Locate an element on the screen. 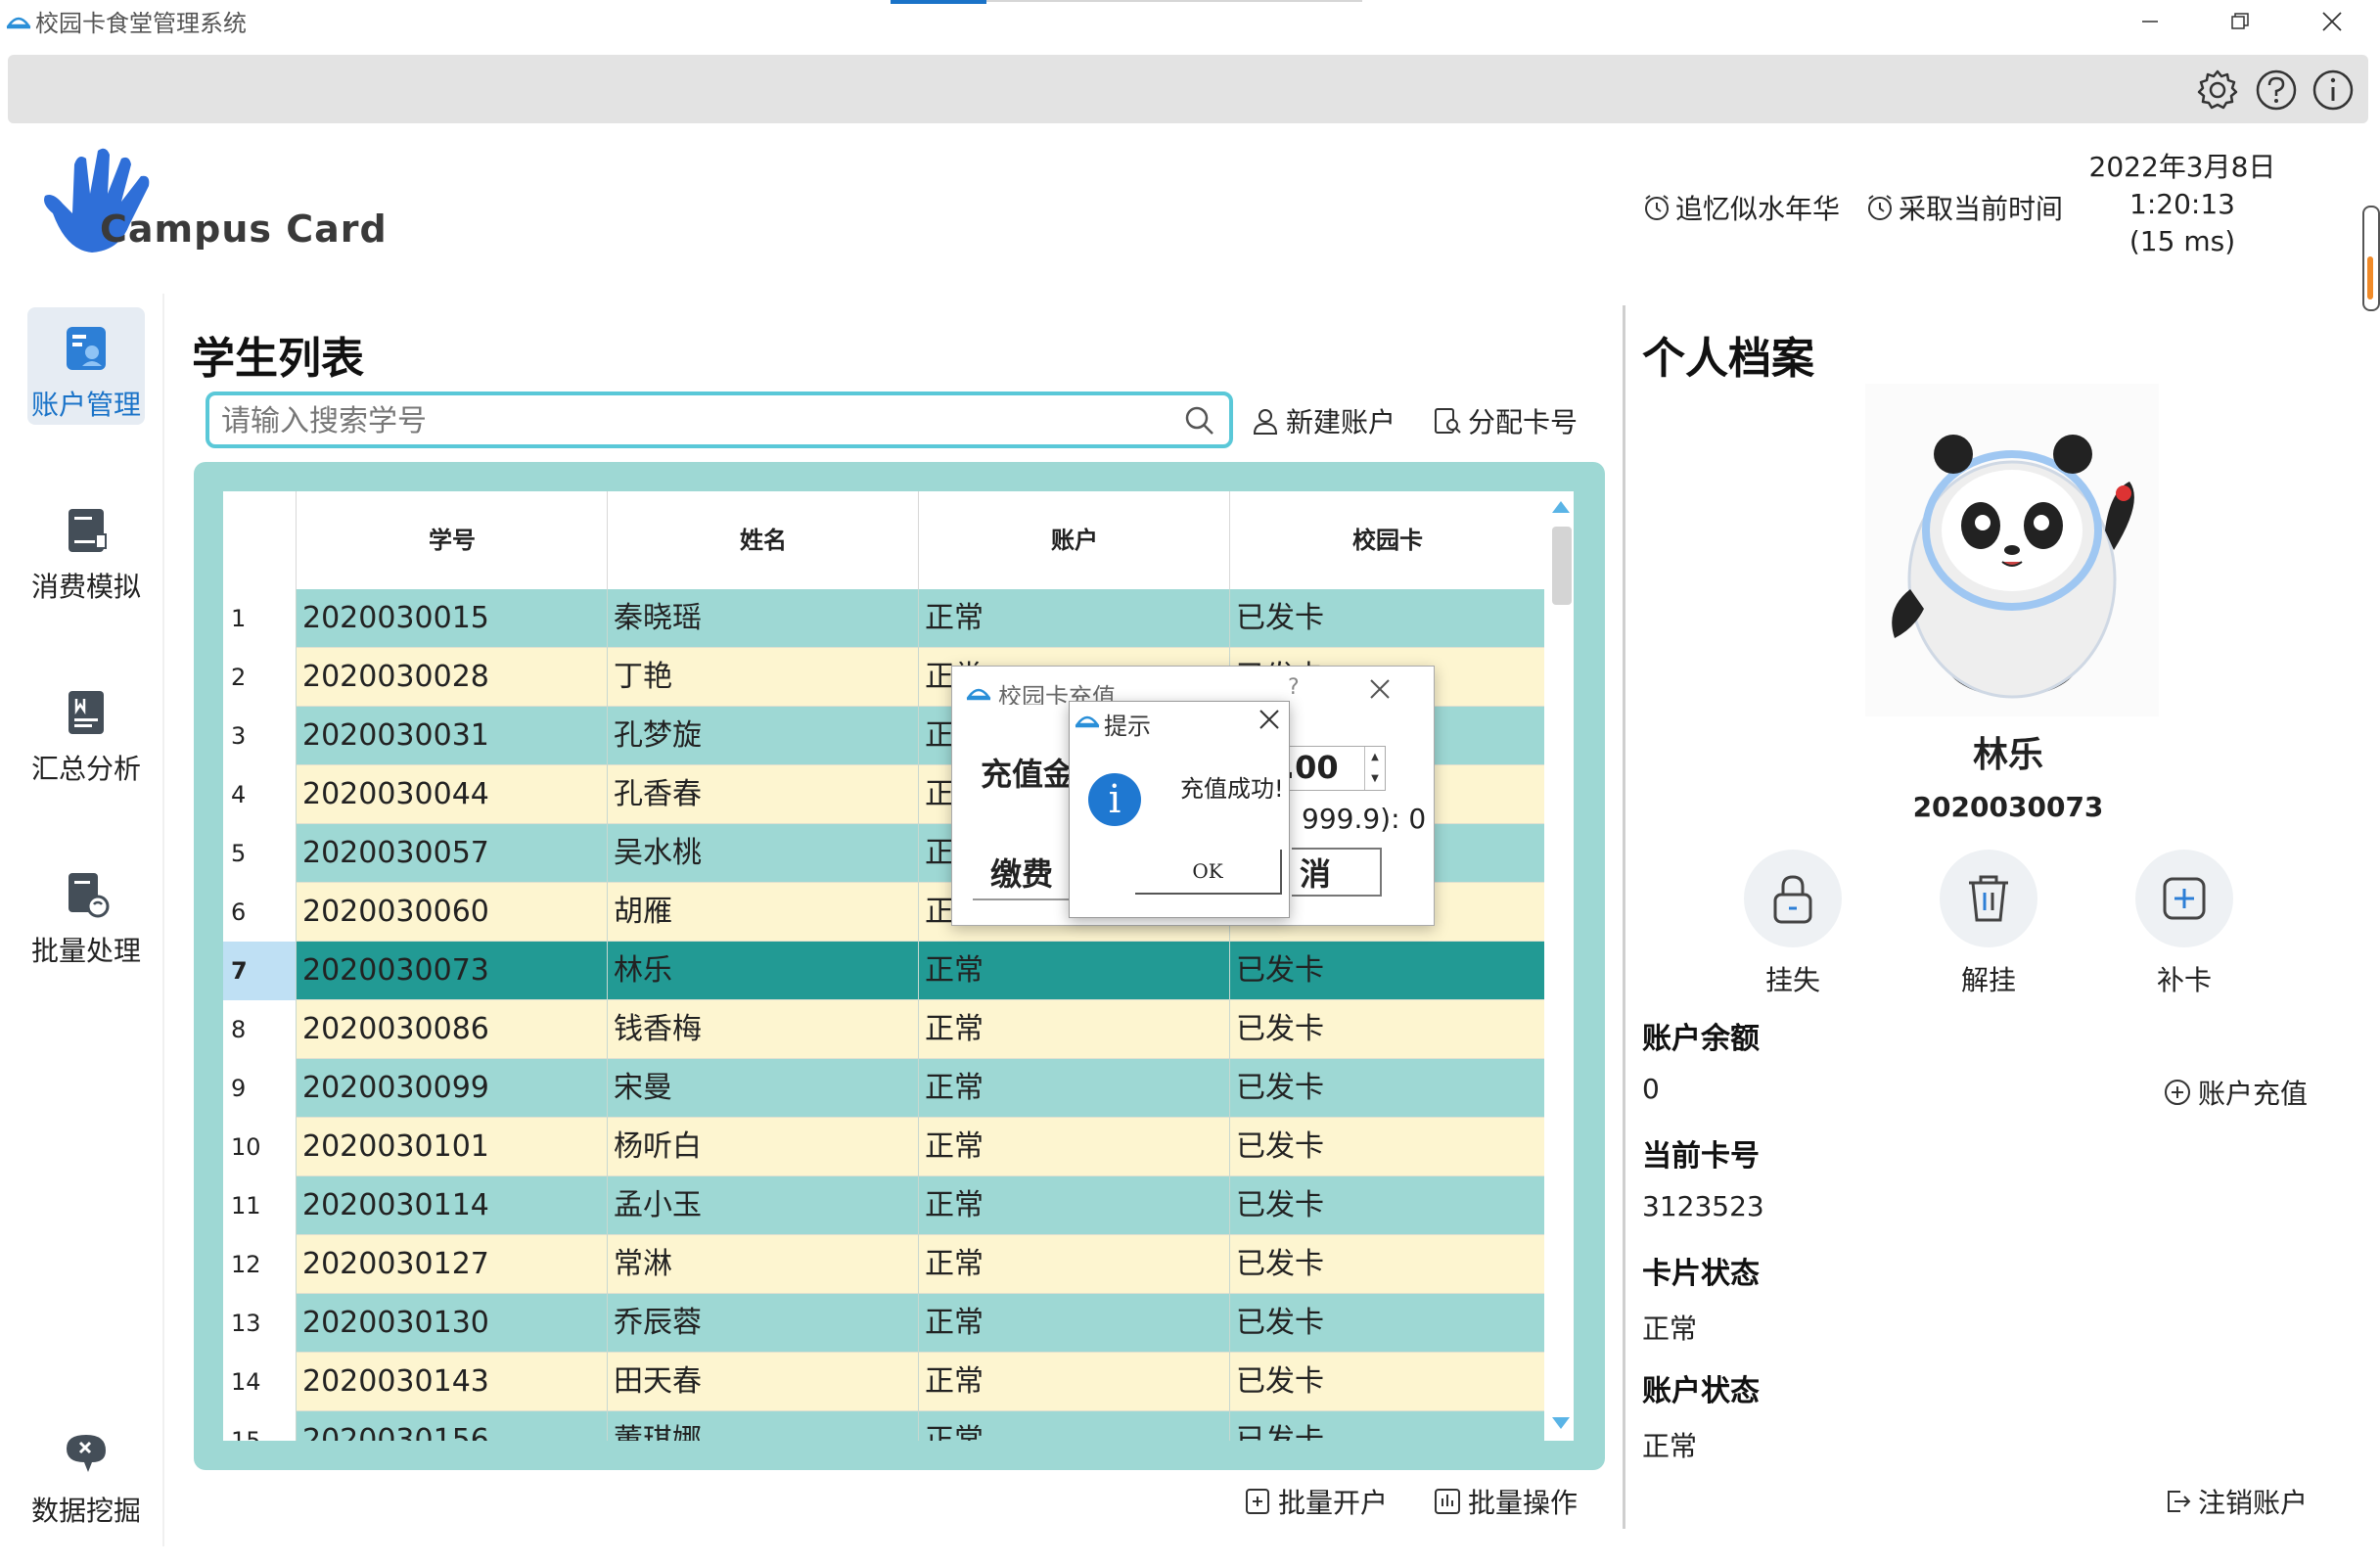  recharge-amount-spinbox: .00 ▲ ▼ is located at coordinates (1332, 768).